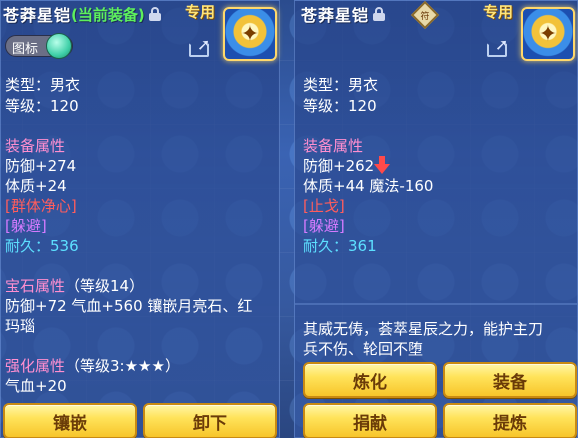 The height and width of the screenshot is (438, 578). Describe the element at coordinates (382, 165) in the screenshot. I see `decrease-arrow-icon` at that location.